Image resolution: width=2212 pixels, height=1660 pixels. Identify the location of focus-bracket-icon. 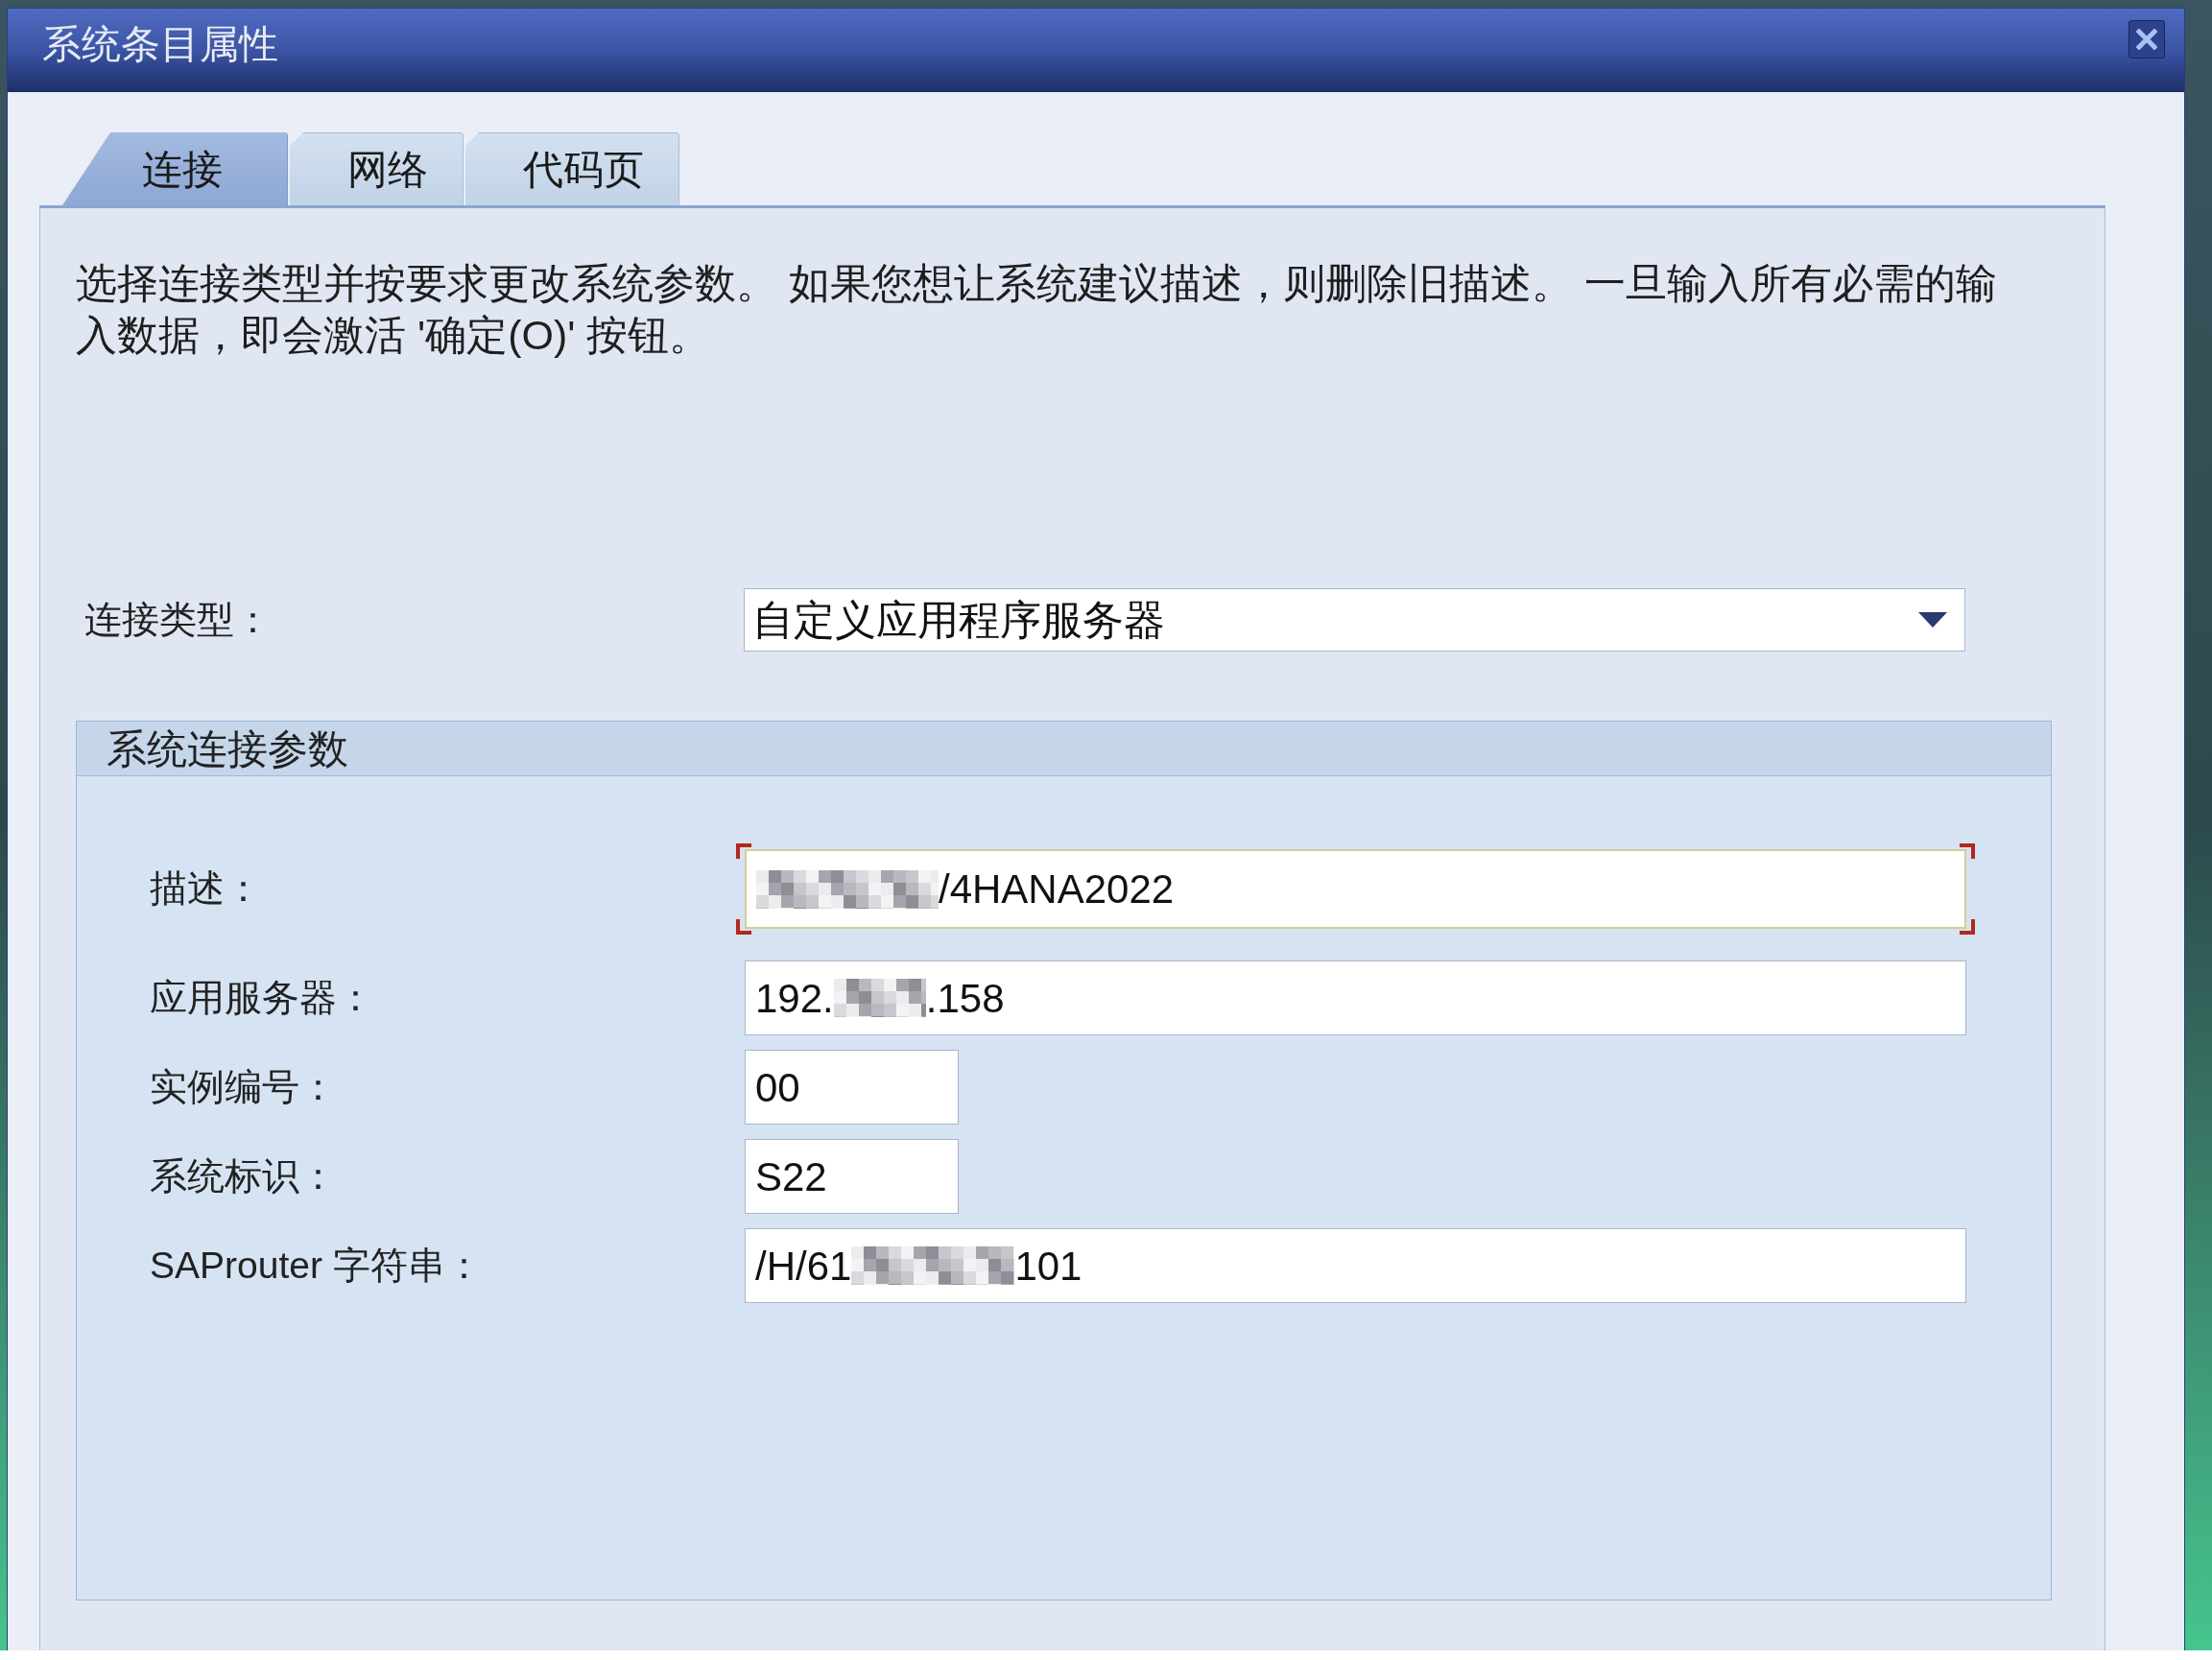
(1355, 889).